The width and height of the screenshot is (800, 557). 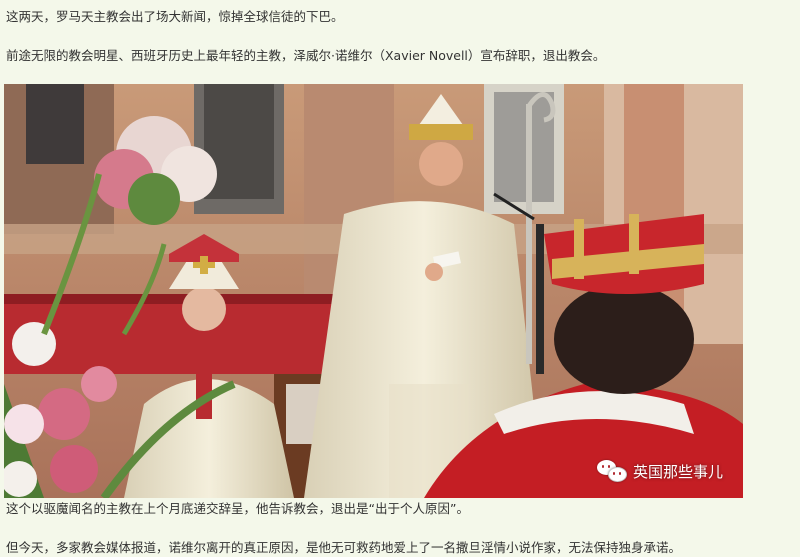 What do you see at coordinates (677, 471) in the screenshot?
I see `watermark-text: 英国那些事儿` at bounding box center [677, 471].